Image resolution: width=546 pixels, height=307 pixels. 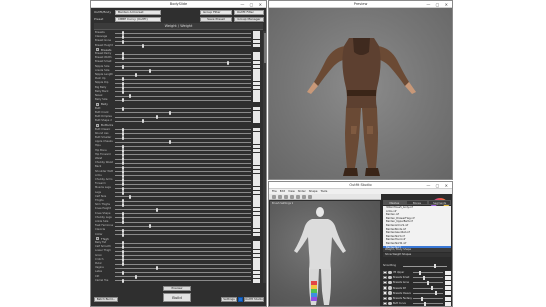 I want to click on outfit-dropdown: Barden Armorset, so click(x=138, y=12).